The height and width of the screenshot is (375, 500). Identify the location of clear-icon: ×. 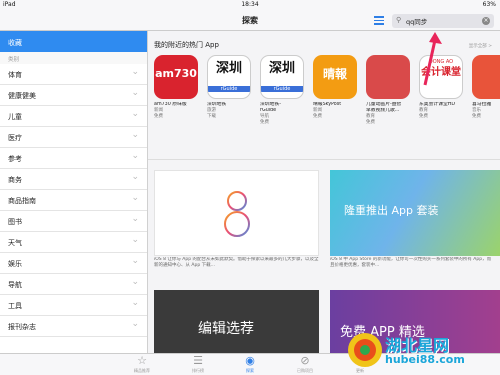
(486, 21).